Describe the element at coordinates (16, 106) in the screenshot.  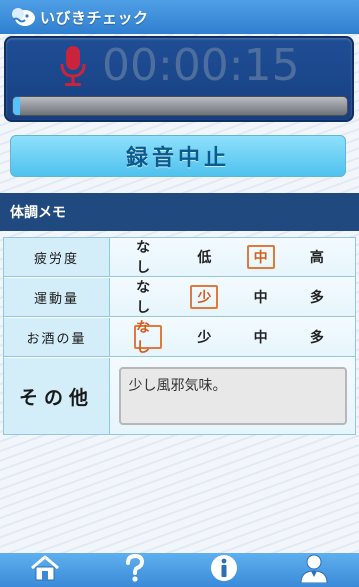
I see `recording-progress-fill` at that location.